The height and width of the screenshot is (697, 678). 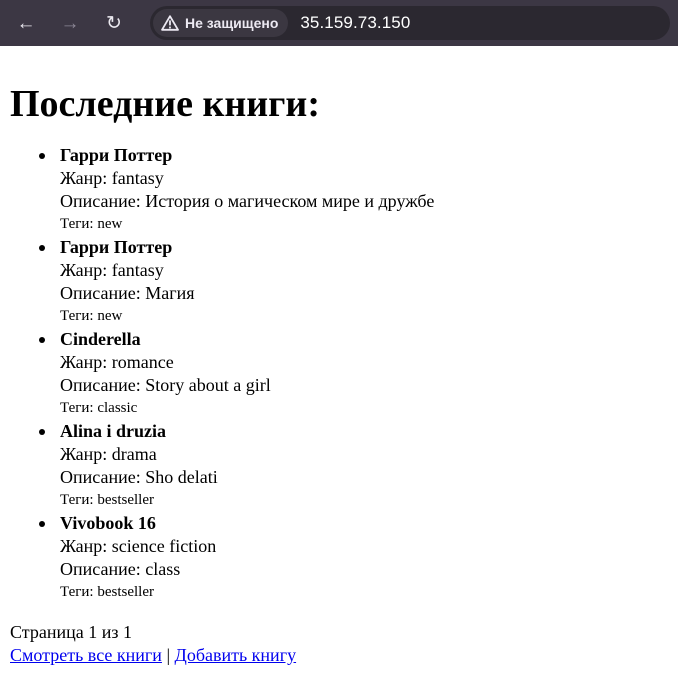 I want to click on page-links: Смотреть все книги | Добавить книгу, so click(x=339, y=655).